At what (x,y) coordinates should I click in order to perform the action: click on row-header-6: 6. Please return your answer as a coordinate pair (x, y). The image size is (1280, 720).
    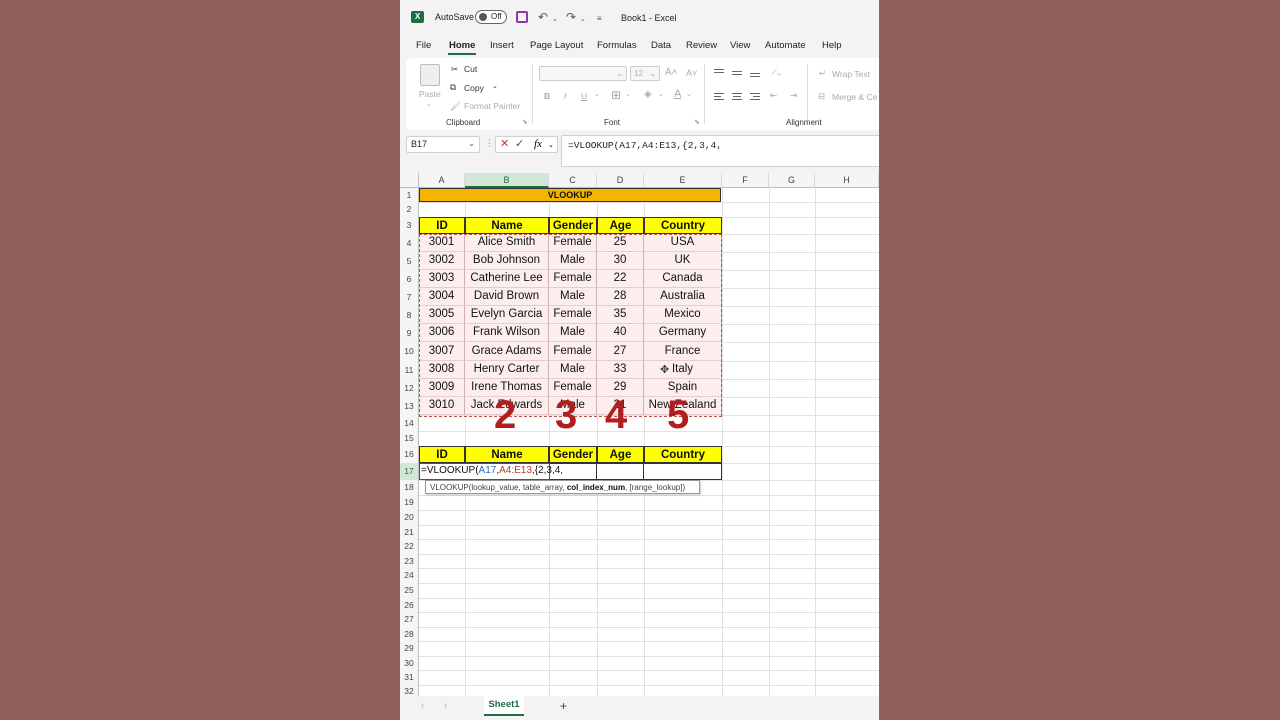
    Looking at the image, I should click on (409, 279).